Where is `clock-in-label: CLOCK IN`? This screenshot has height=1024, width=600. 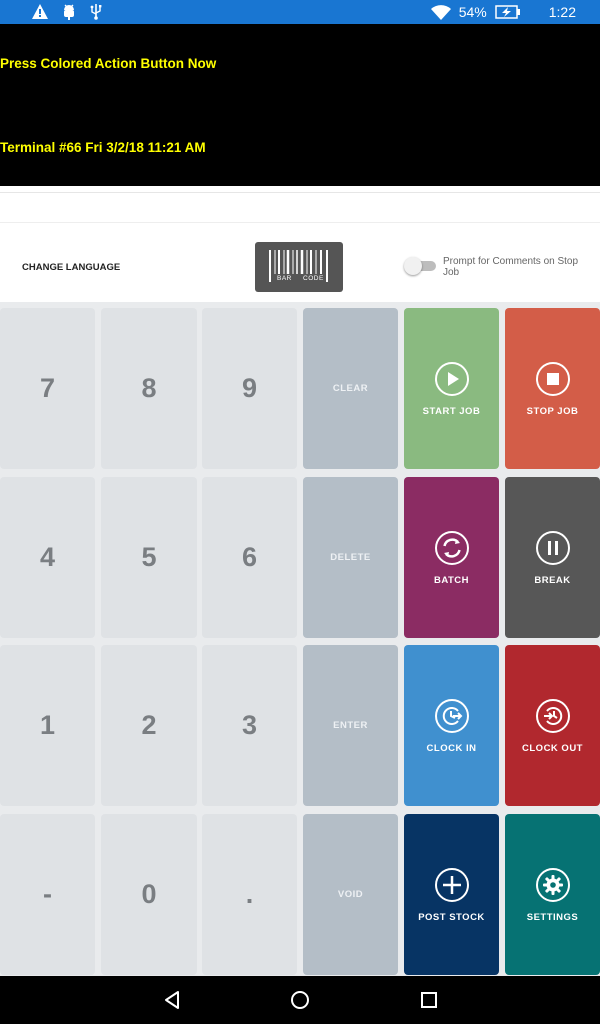
clock-in-label: CLOCK IN is located at coordinates (451, 748).